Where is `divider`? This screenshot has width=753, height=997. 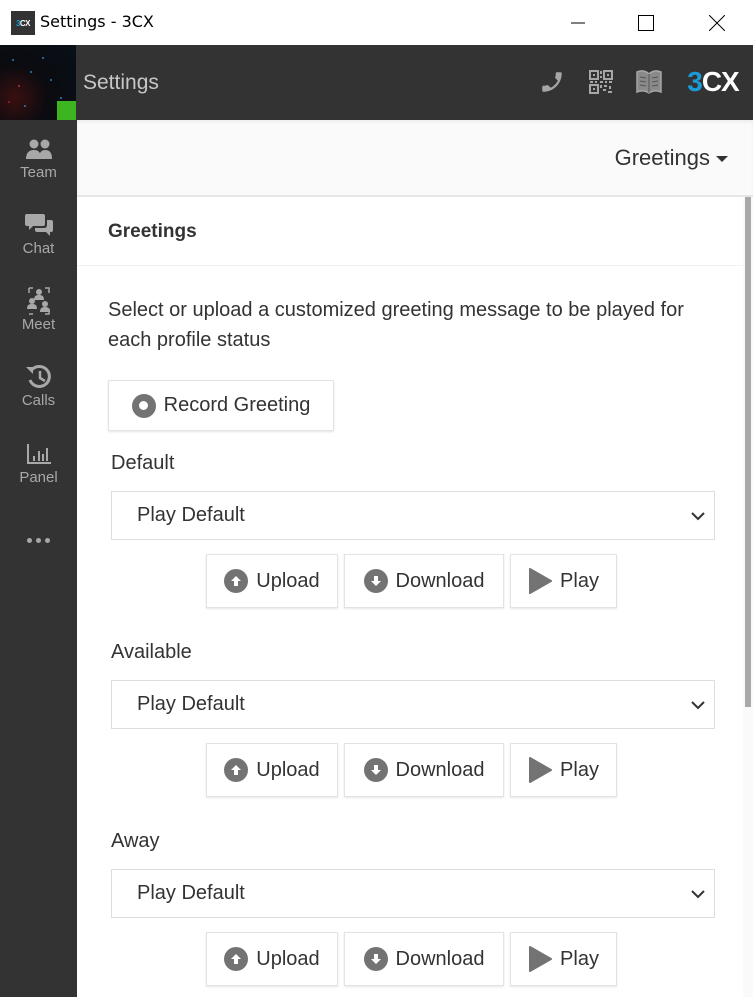 divider is located at coordinates (410, 265).